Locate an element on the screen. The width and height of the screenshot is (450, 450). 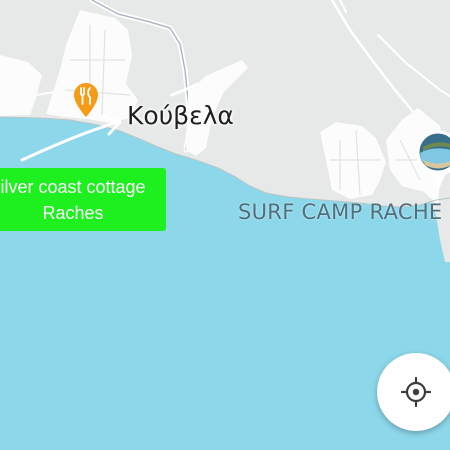
photo-thumbnail-icon is located at coordinates (433, 160).